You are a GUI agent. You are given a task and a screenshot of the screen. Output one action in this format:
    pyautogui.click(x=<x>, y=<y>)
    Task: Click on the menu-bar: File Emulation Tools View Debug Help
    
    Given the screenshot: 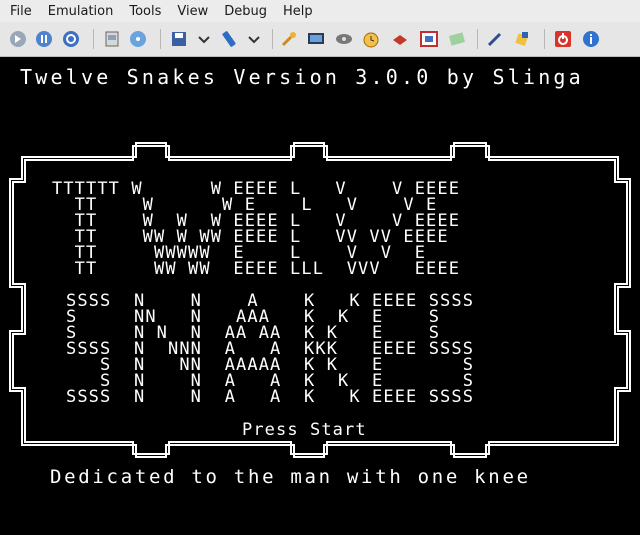 What is the action you would take?
    pyautogui.click(x=320, y=11)
    